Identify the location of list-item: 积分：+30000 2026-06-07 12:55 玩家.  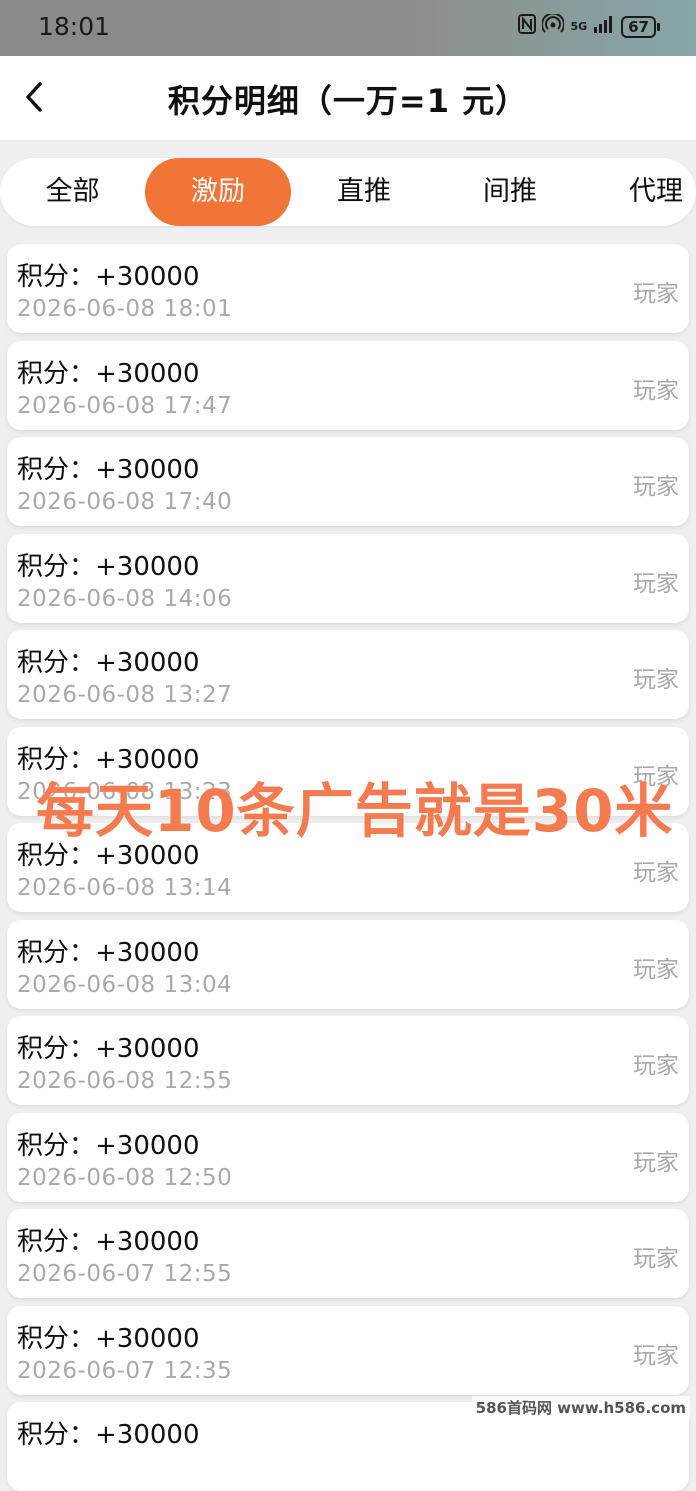
(348, 1253).